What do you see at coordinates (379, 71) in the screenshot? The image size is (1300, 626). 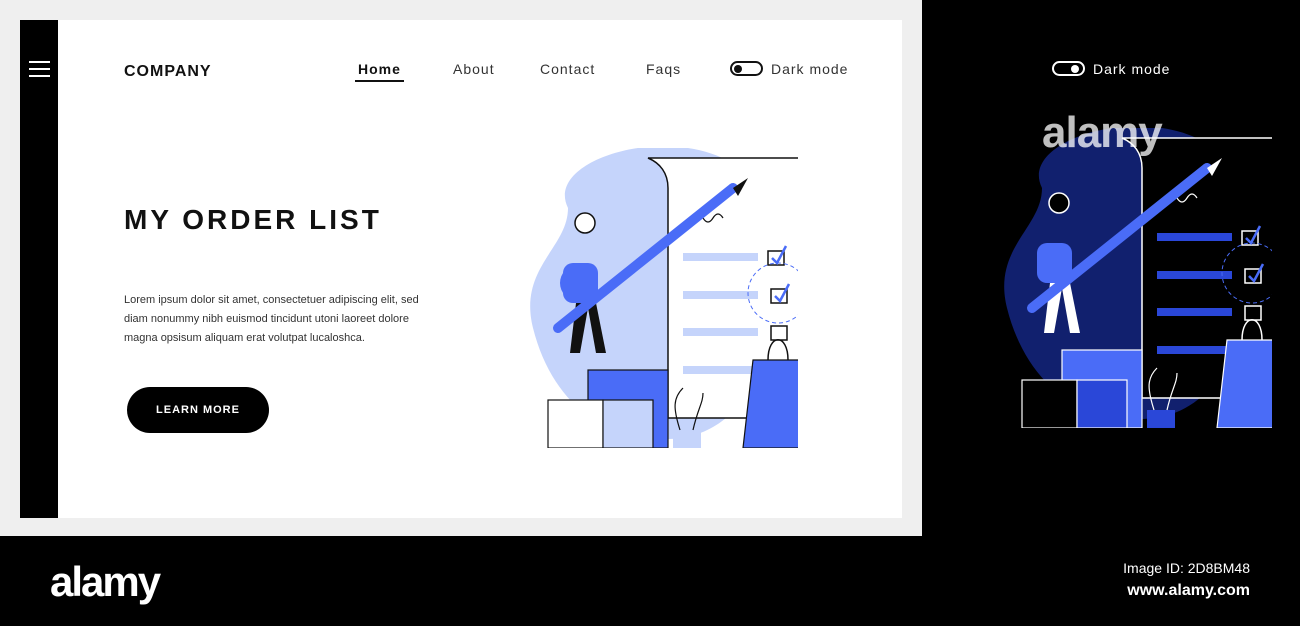 I see `nav-home: Home` at bounding box center [379, 71].